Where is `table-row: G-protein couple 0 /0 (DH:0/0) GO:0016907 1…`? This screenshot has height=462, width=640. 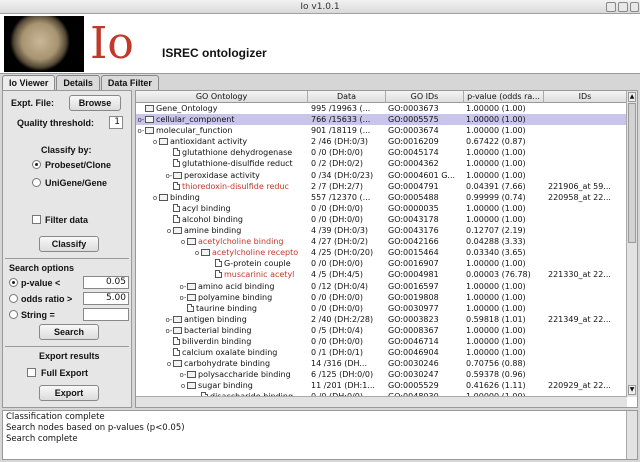
table-row: G-protein couple 0 /0 (DH:0/0) GO:0016907 1… is located at coordinates (381, 263).